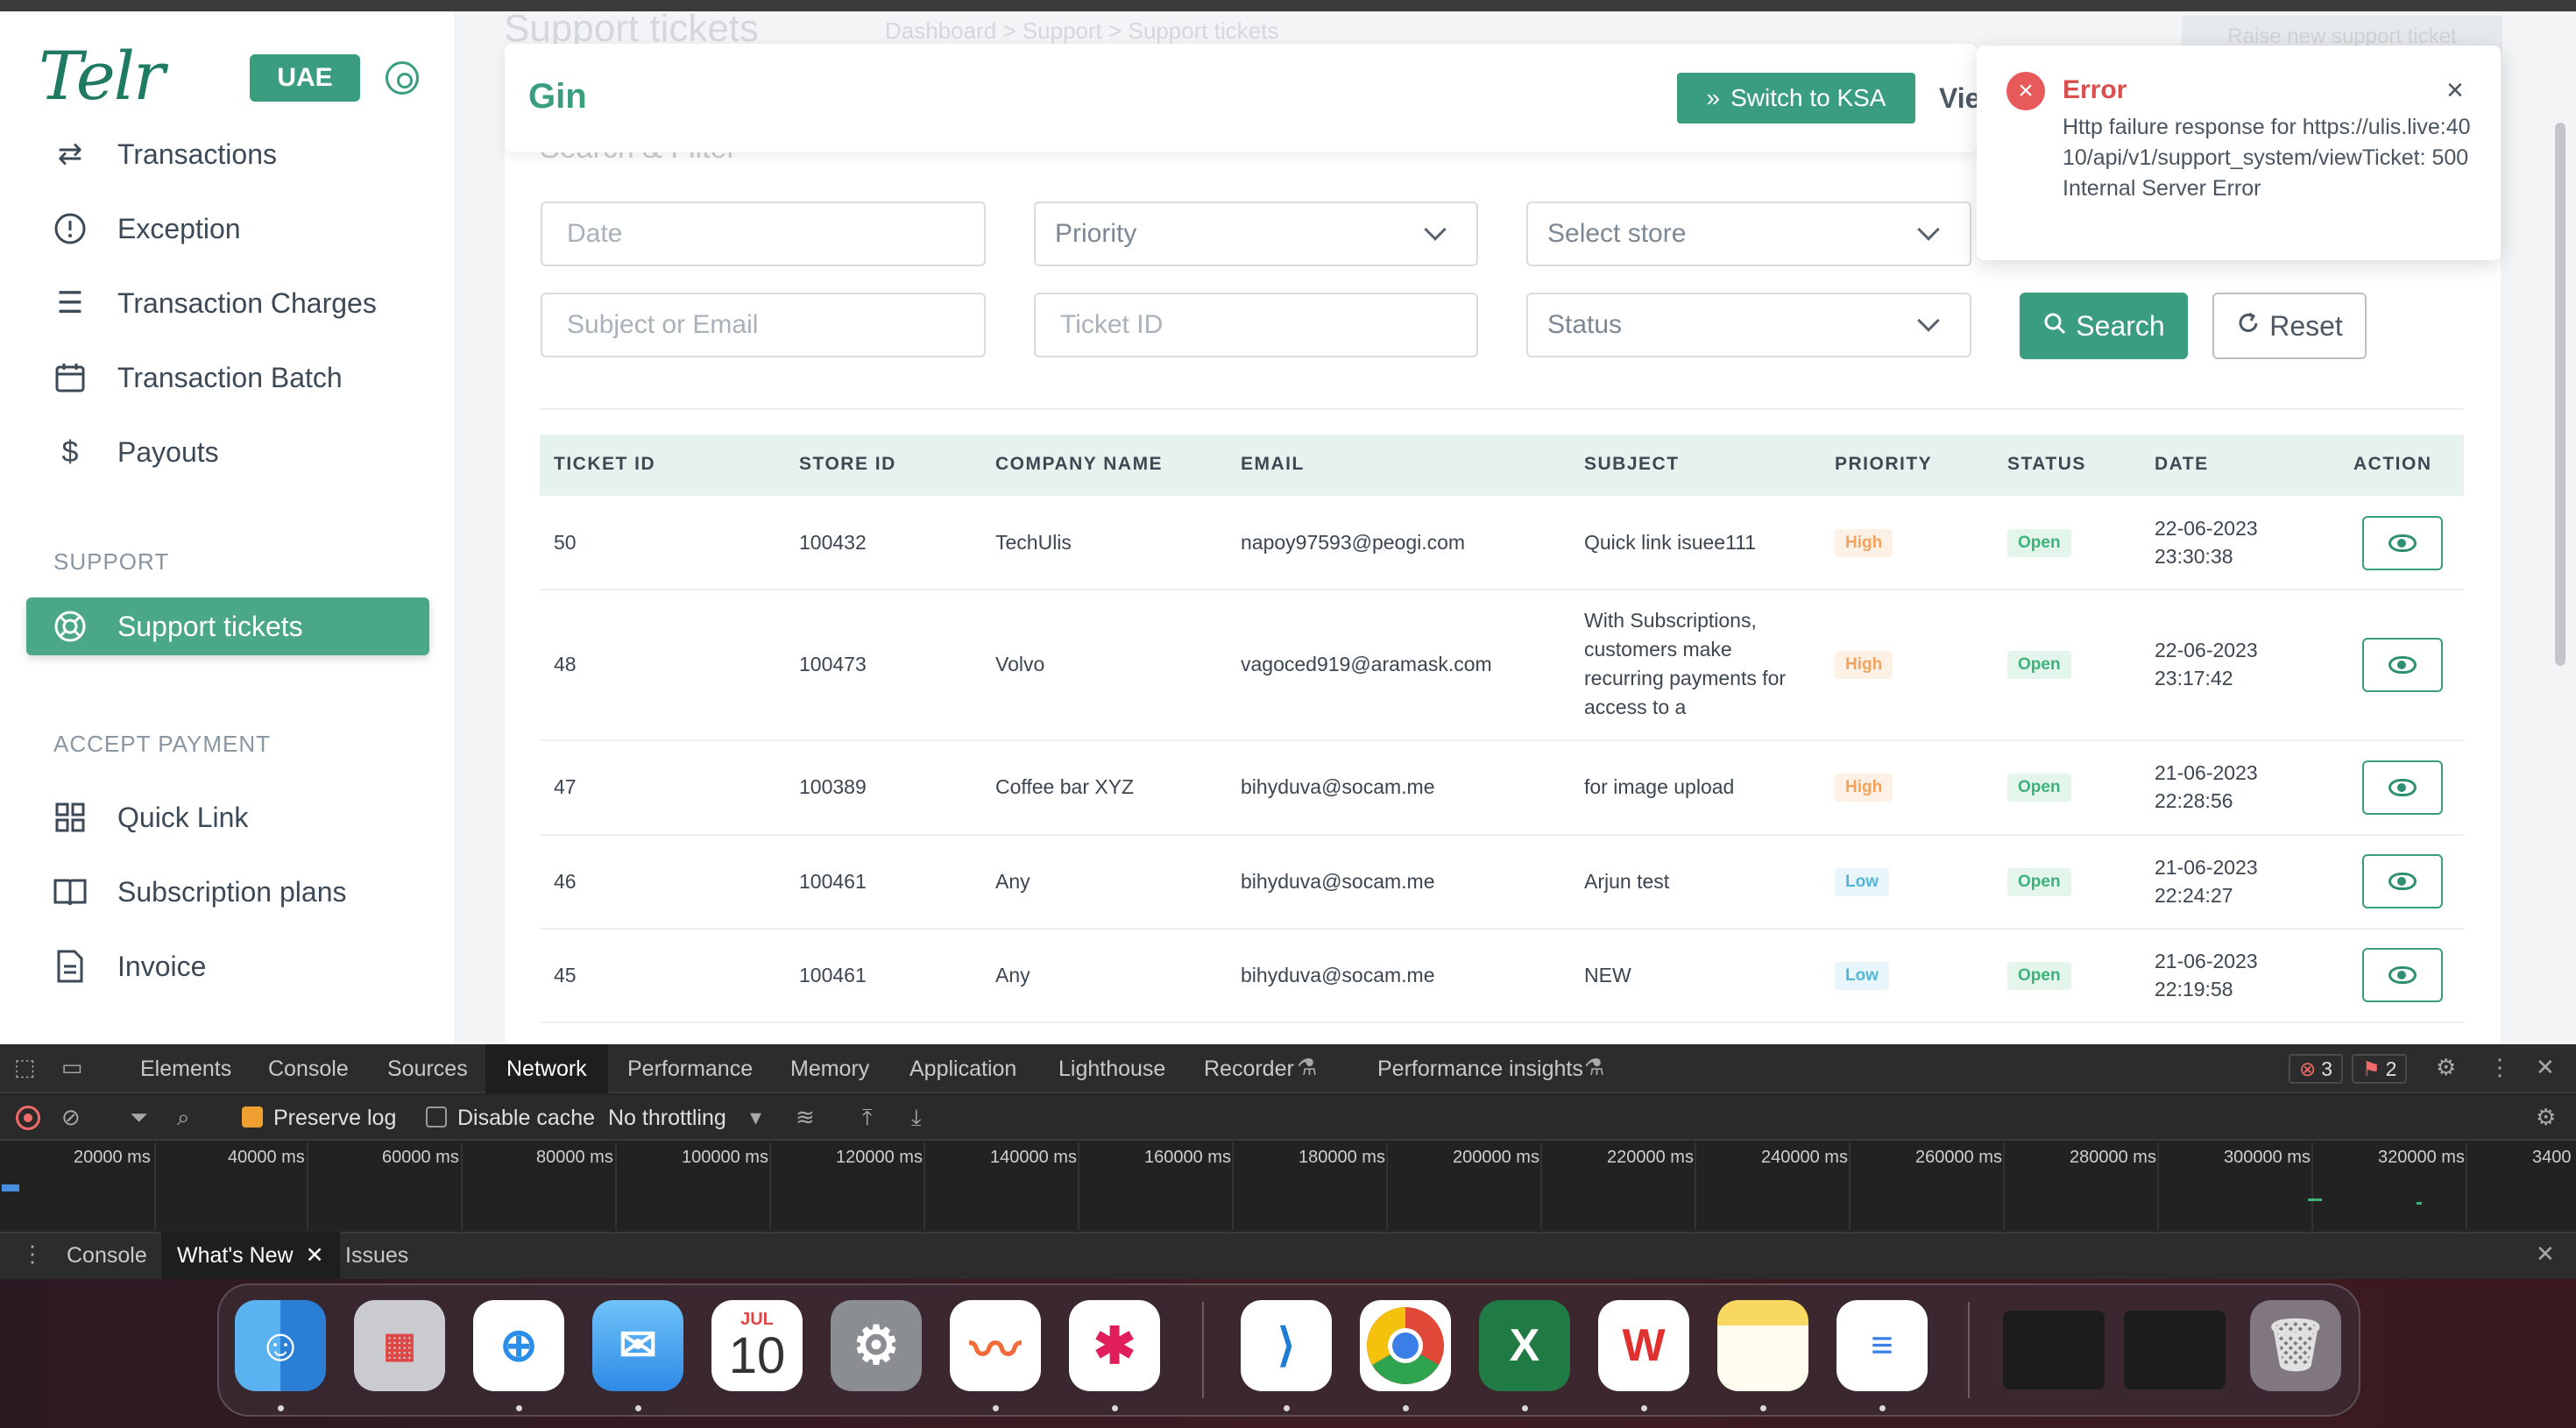  I want to click on filter-icon: ⏷, so click(139, 1118).